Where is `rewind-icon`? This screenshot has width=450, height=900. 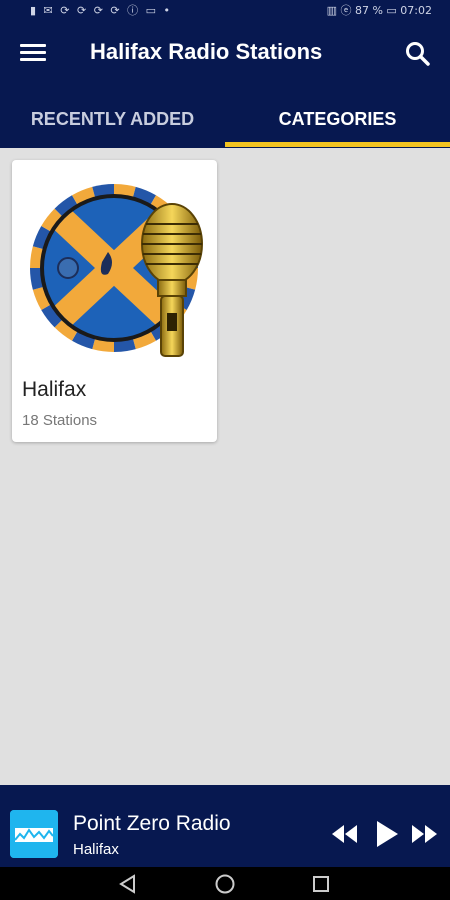 rewind-icon is located at coordinates (344, 836).